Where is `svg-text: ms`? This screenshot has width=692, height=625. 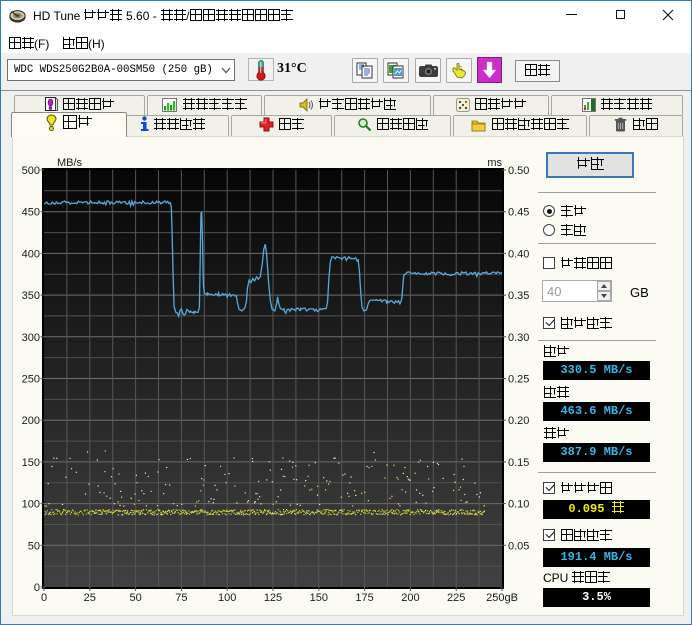
svg-text: ms is located at coordinates (494, 163).